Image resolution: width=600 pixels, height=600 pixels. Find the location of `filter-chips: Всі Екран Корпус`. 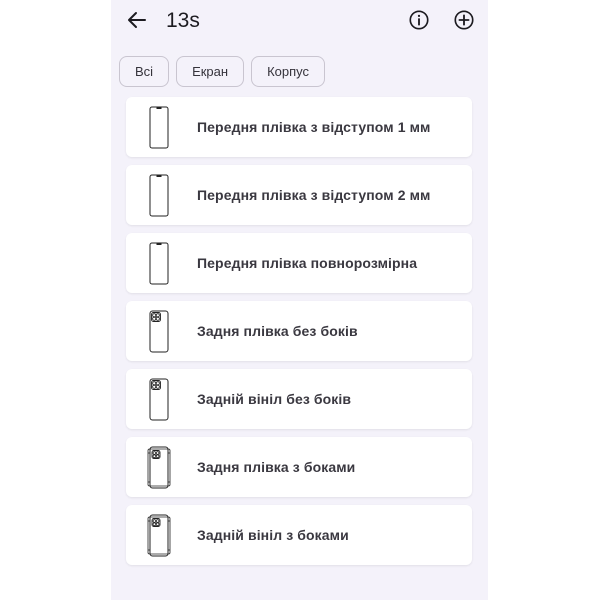

filter-chips: Всі Екран Корпус is located at coordinates (222, 72).